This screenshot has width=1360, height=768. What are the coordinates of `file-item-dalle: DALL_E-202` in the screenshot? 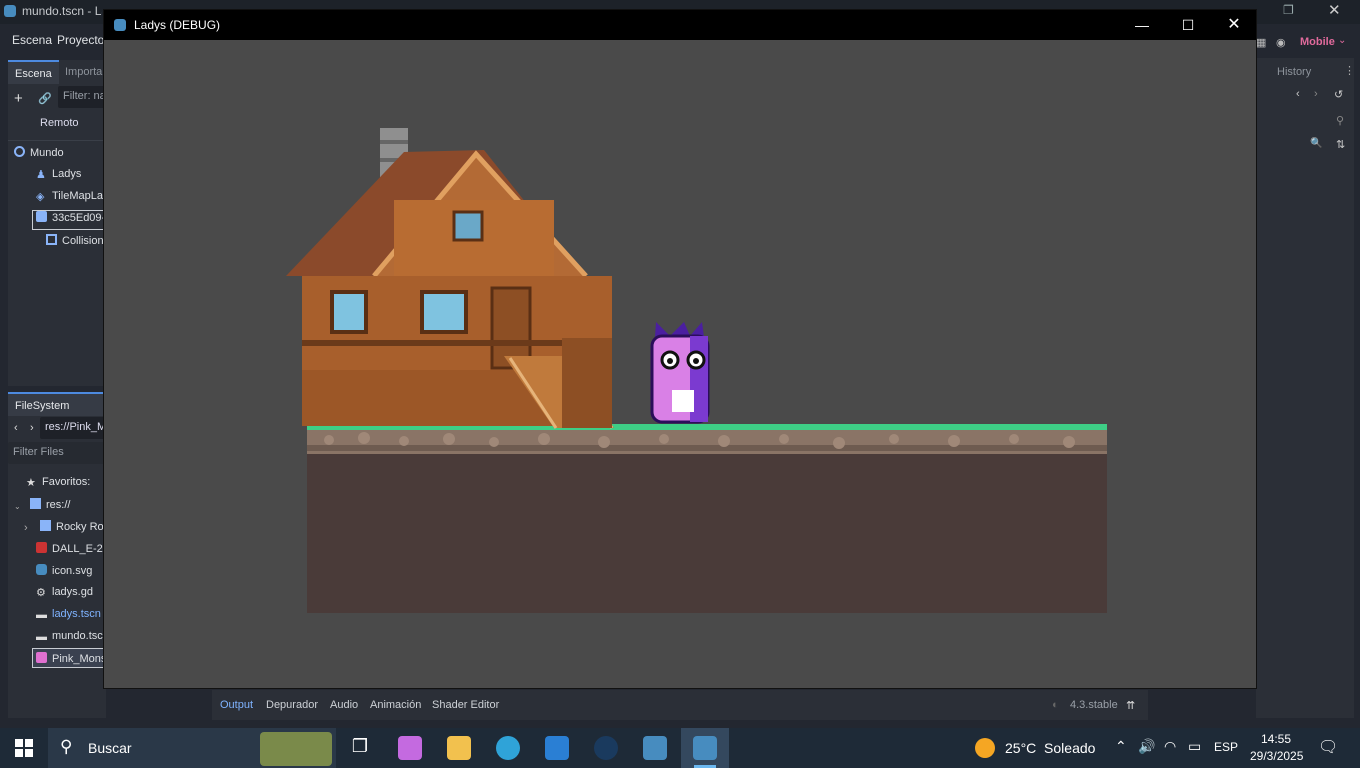 It's located at (71, 553).